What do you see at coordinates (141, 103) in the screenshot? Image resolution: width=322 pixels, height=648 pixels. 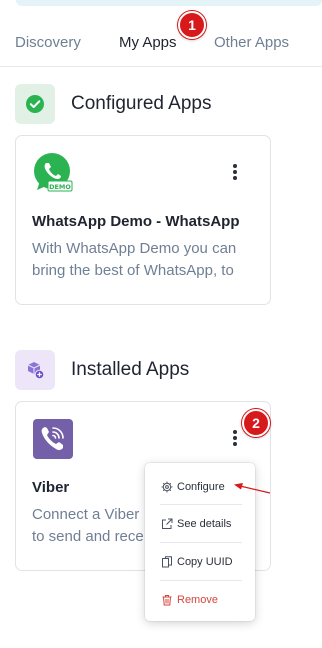 I see `configured-apps-title: Configured Apps` at bounding box center [141, 103].